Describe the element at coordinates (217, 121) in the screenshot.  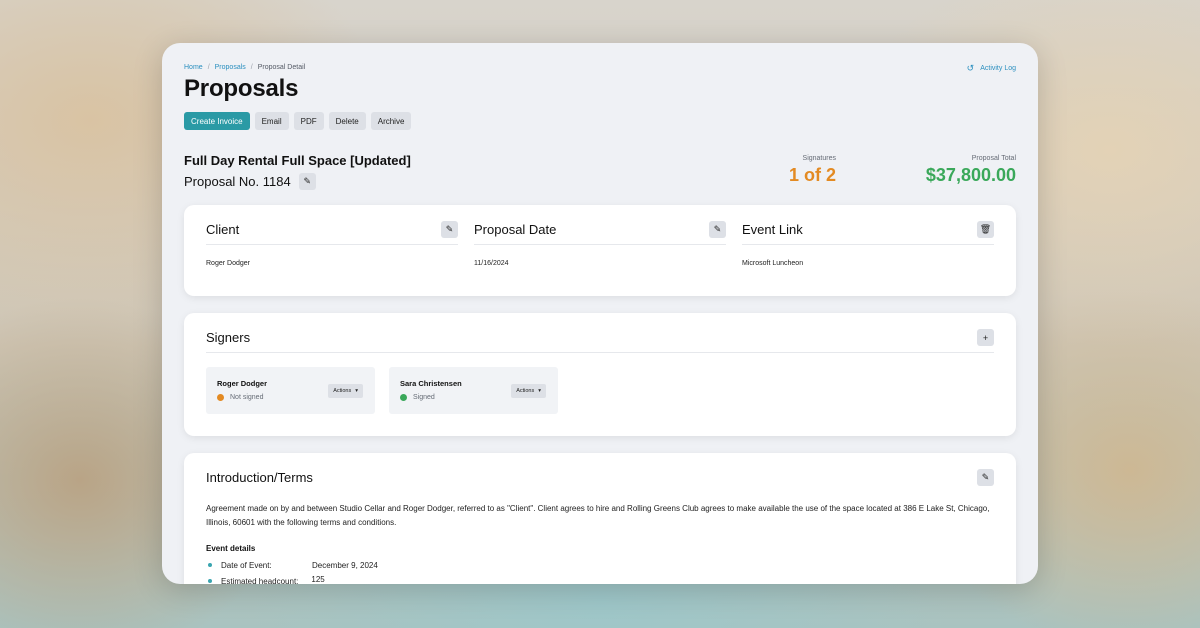
I see `create-invoice-button: Create Invoice` at that location.